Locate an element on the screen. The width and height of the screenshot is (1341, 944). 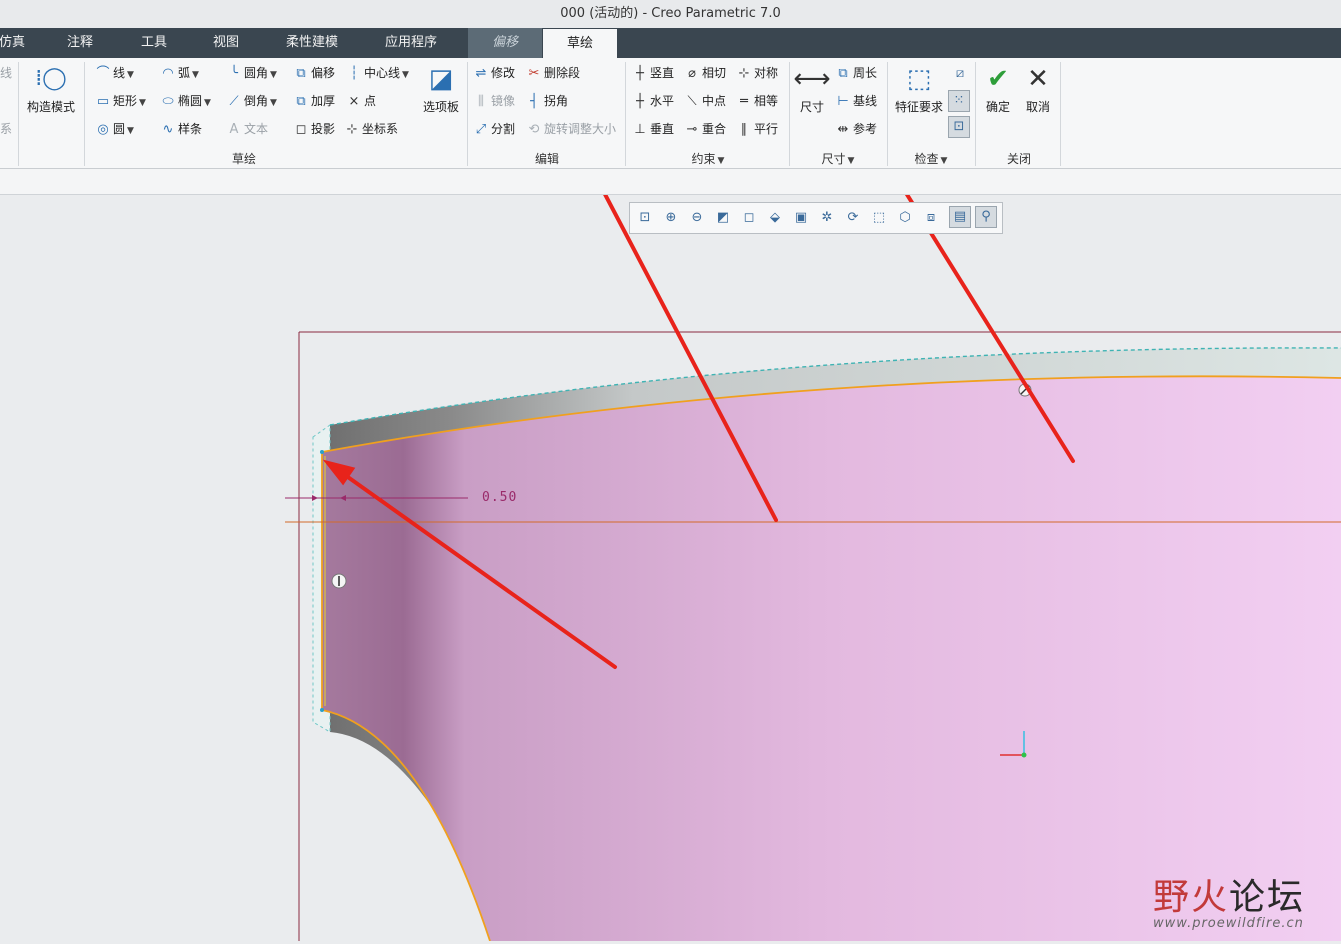
modify-button: ⇌ 修改 is located at coordinates (494, 73).